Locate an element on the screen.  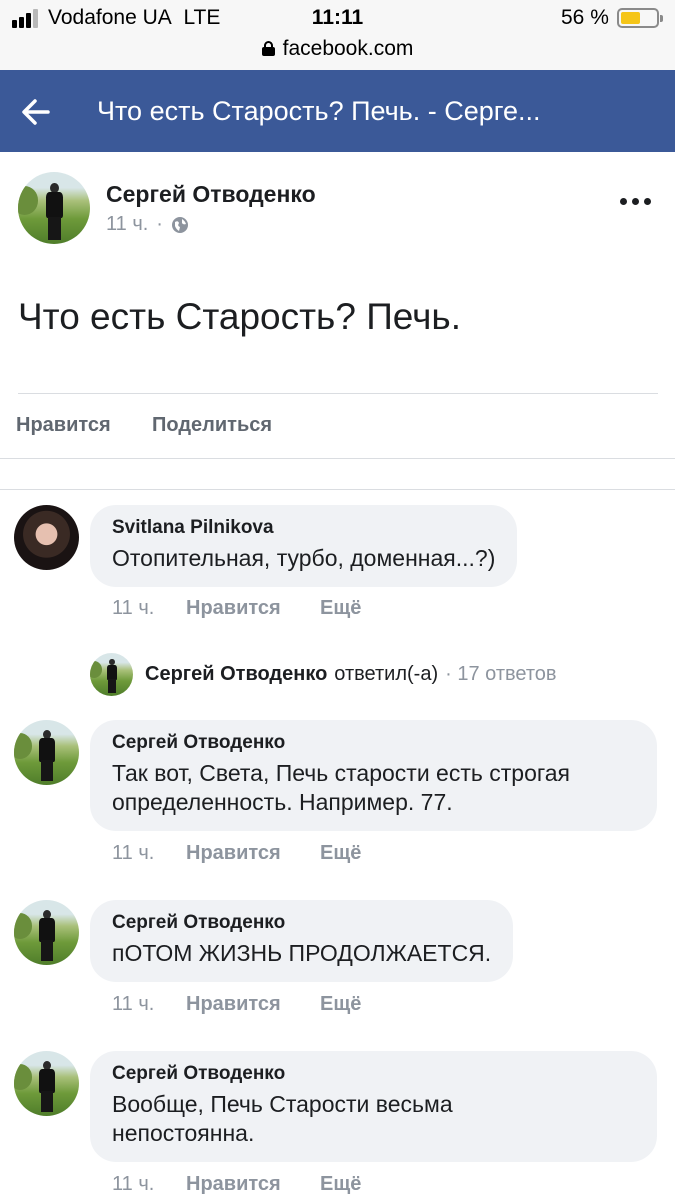
comment-author: Svitlana Pilnikova is located at coordinates (303, 528).